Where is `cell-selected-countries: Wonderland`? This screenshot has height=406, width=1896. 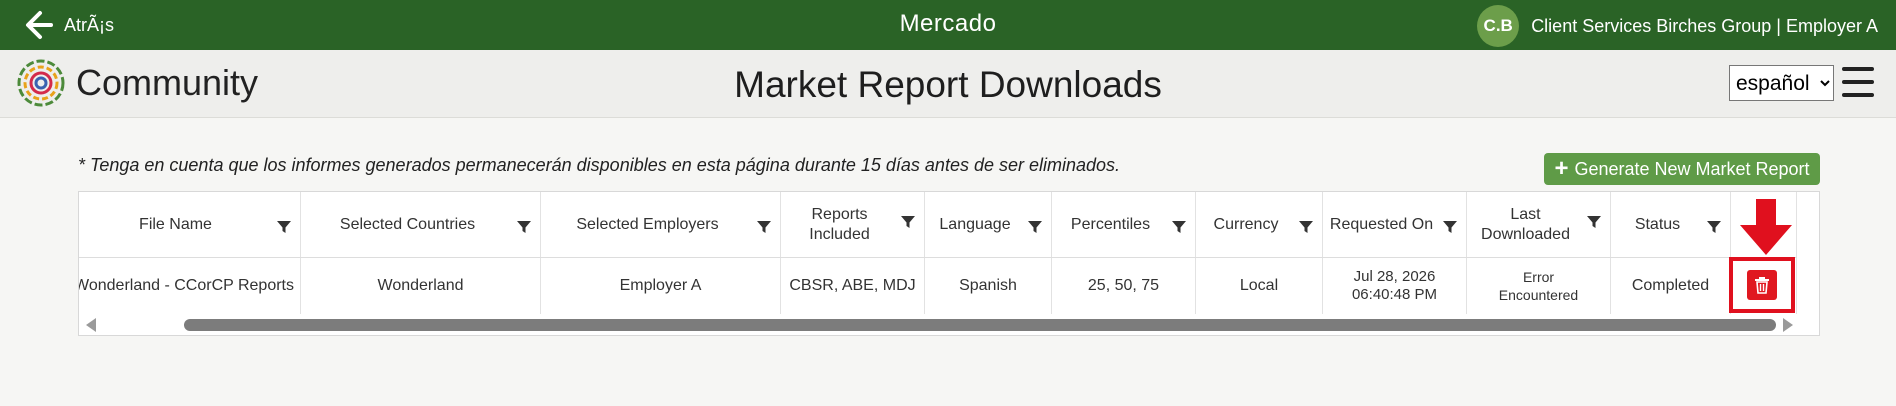
cell-selected-countries: Wonderland is located at coordinates (421, 286).